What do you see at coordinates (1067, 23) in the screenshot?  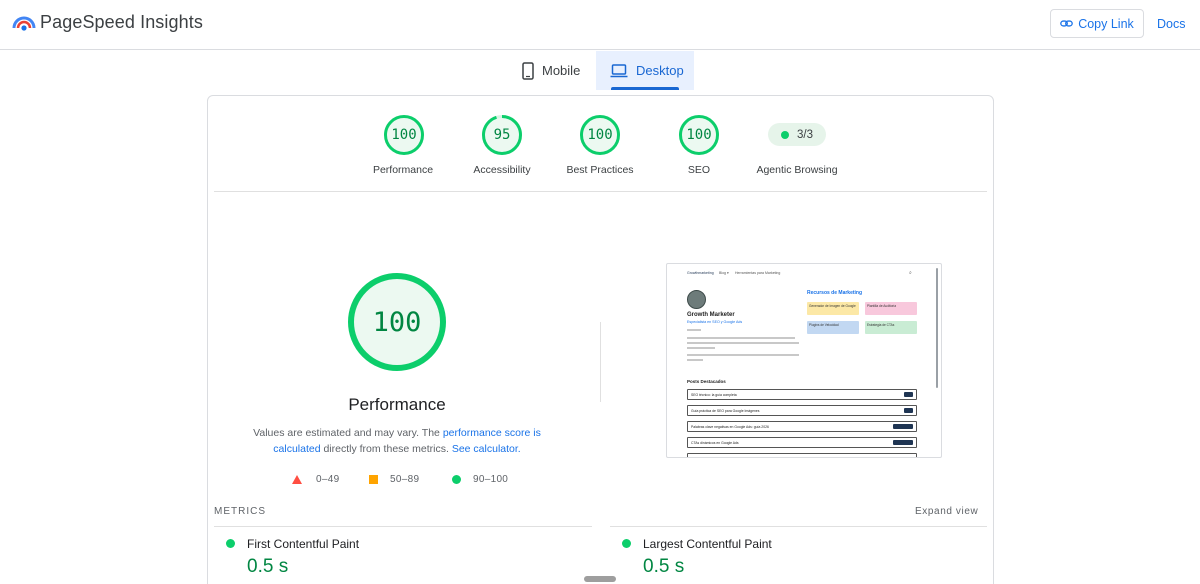 I see `link-icon` at bounding box center [1067, 23].